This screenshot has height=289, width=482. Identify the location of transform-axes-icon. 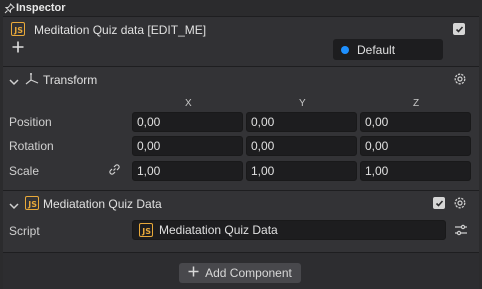
(32, 80).